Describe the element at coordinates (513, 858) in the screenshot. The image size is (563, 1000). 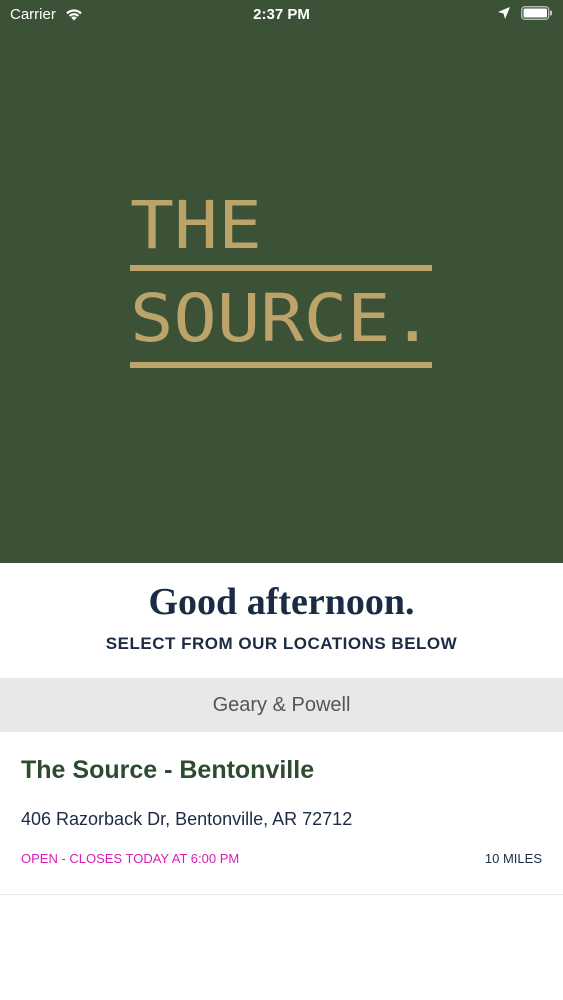
I see `location-distance: 10 MILES` at that location.